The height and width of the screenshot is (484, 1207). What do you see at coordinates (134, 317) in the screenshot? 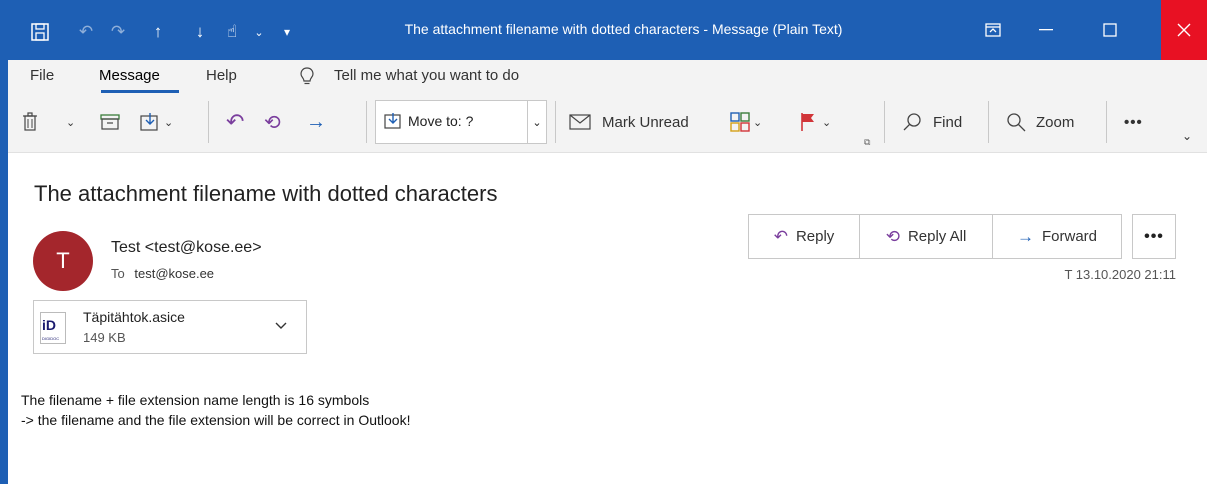
I see `attachment-name: Täpitähtok.asice` at bounding box center [134, 317].